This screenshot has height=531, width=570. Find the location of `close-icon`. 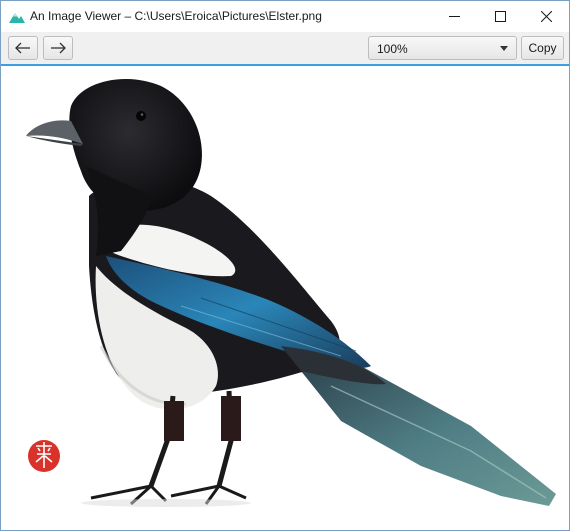

close-icon is located at coordinates (546, 16).